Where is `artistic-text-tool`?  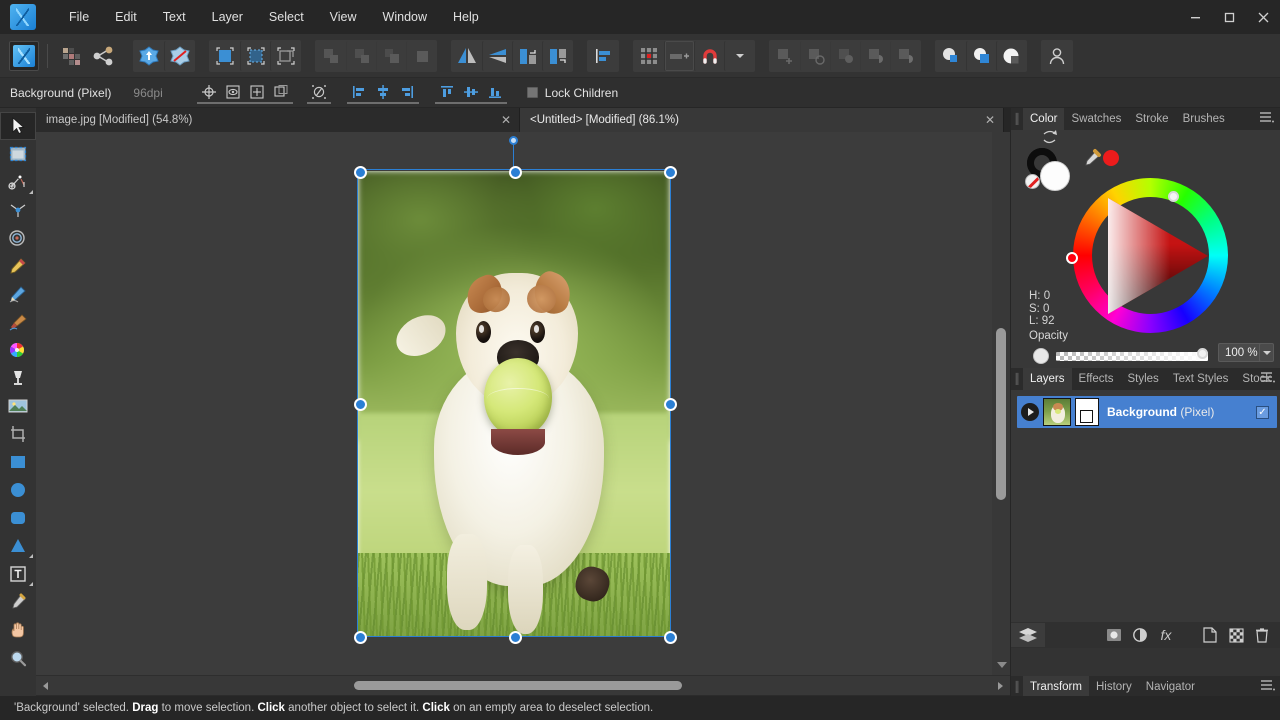 artistic-text-tool is located at coordinates (18, 574).